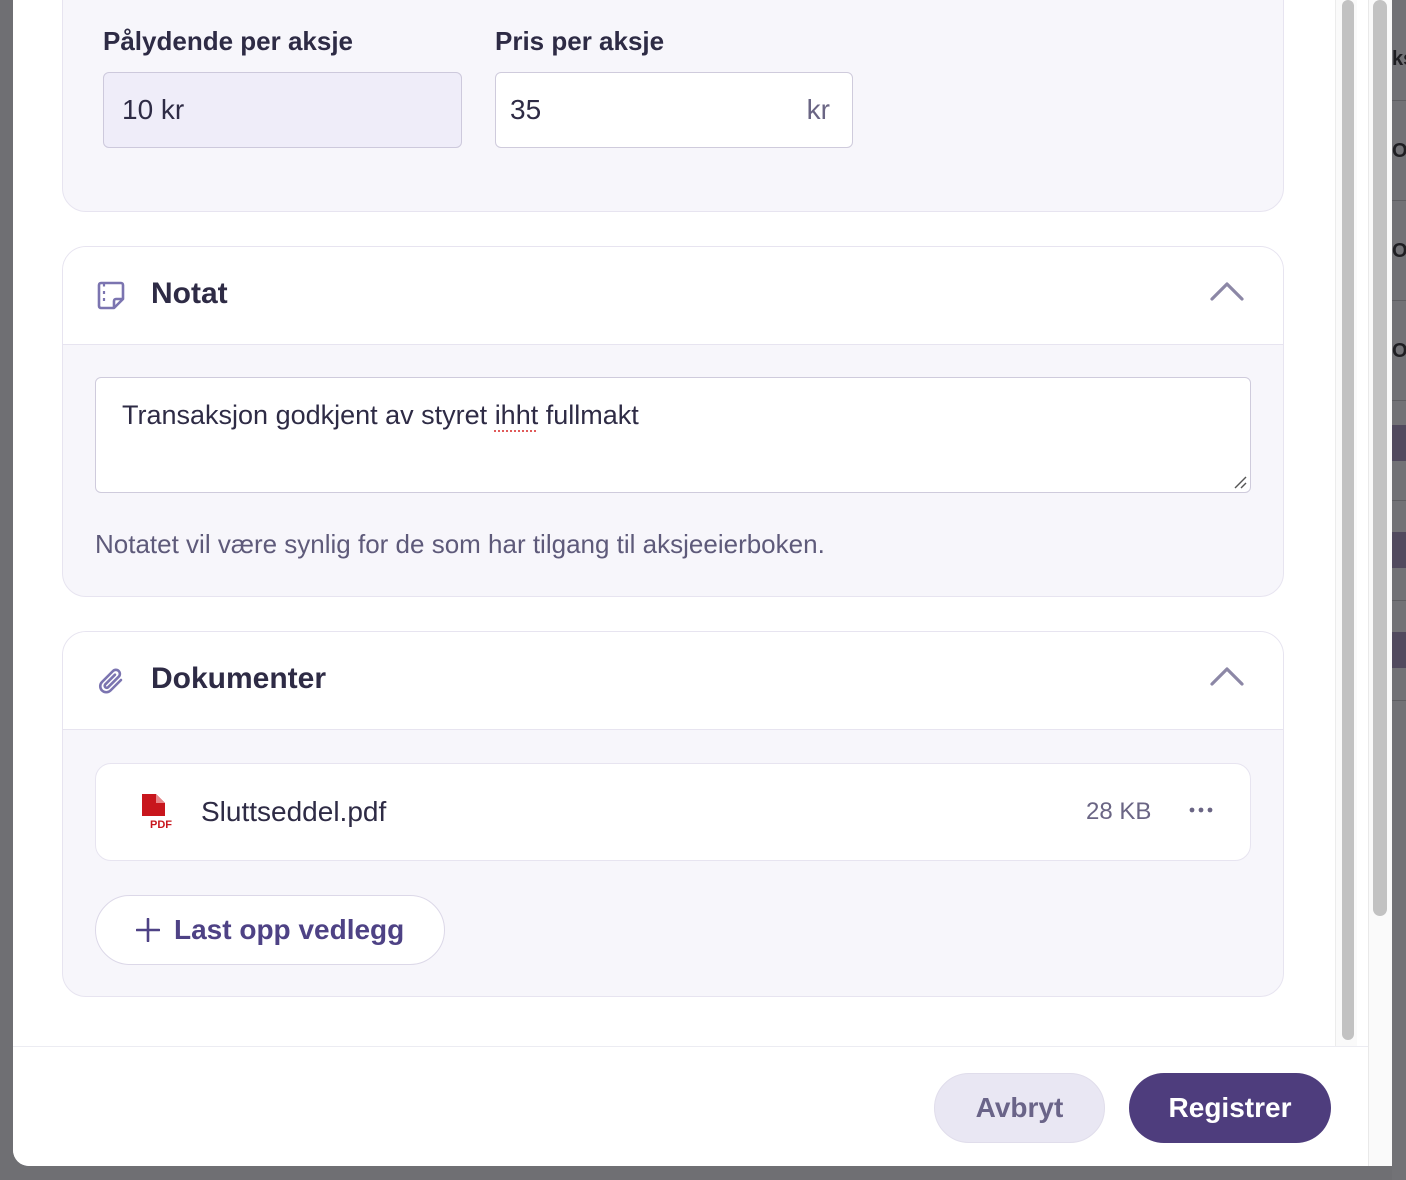 This screenshot has width=1406, height=1180. I want to click on nominal-value-label: Pålydende per aksje, so click(228, 41).